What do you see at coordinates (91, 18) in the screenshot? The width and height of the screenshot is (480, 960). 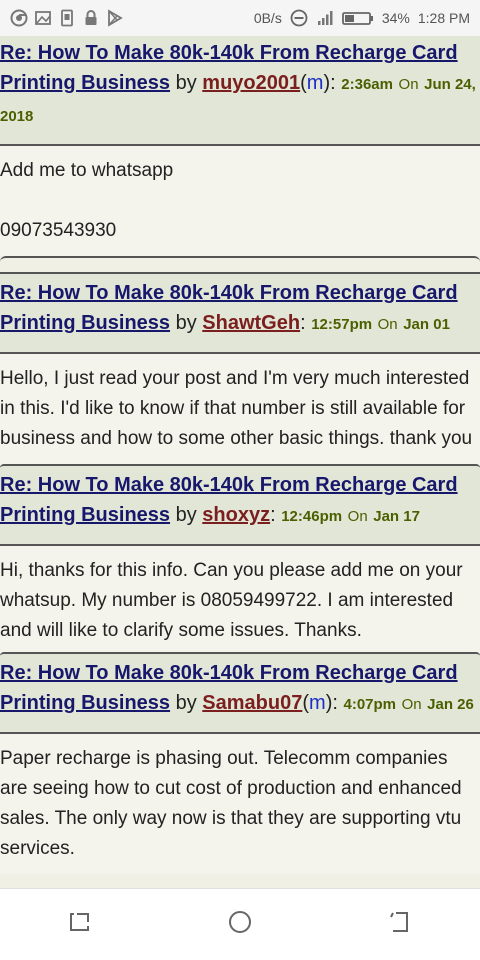 I see `lock-icon` at bounding box center [91, 18].